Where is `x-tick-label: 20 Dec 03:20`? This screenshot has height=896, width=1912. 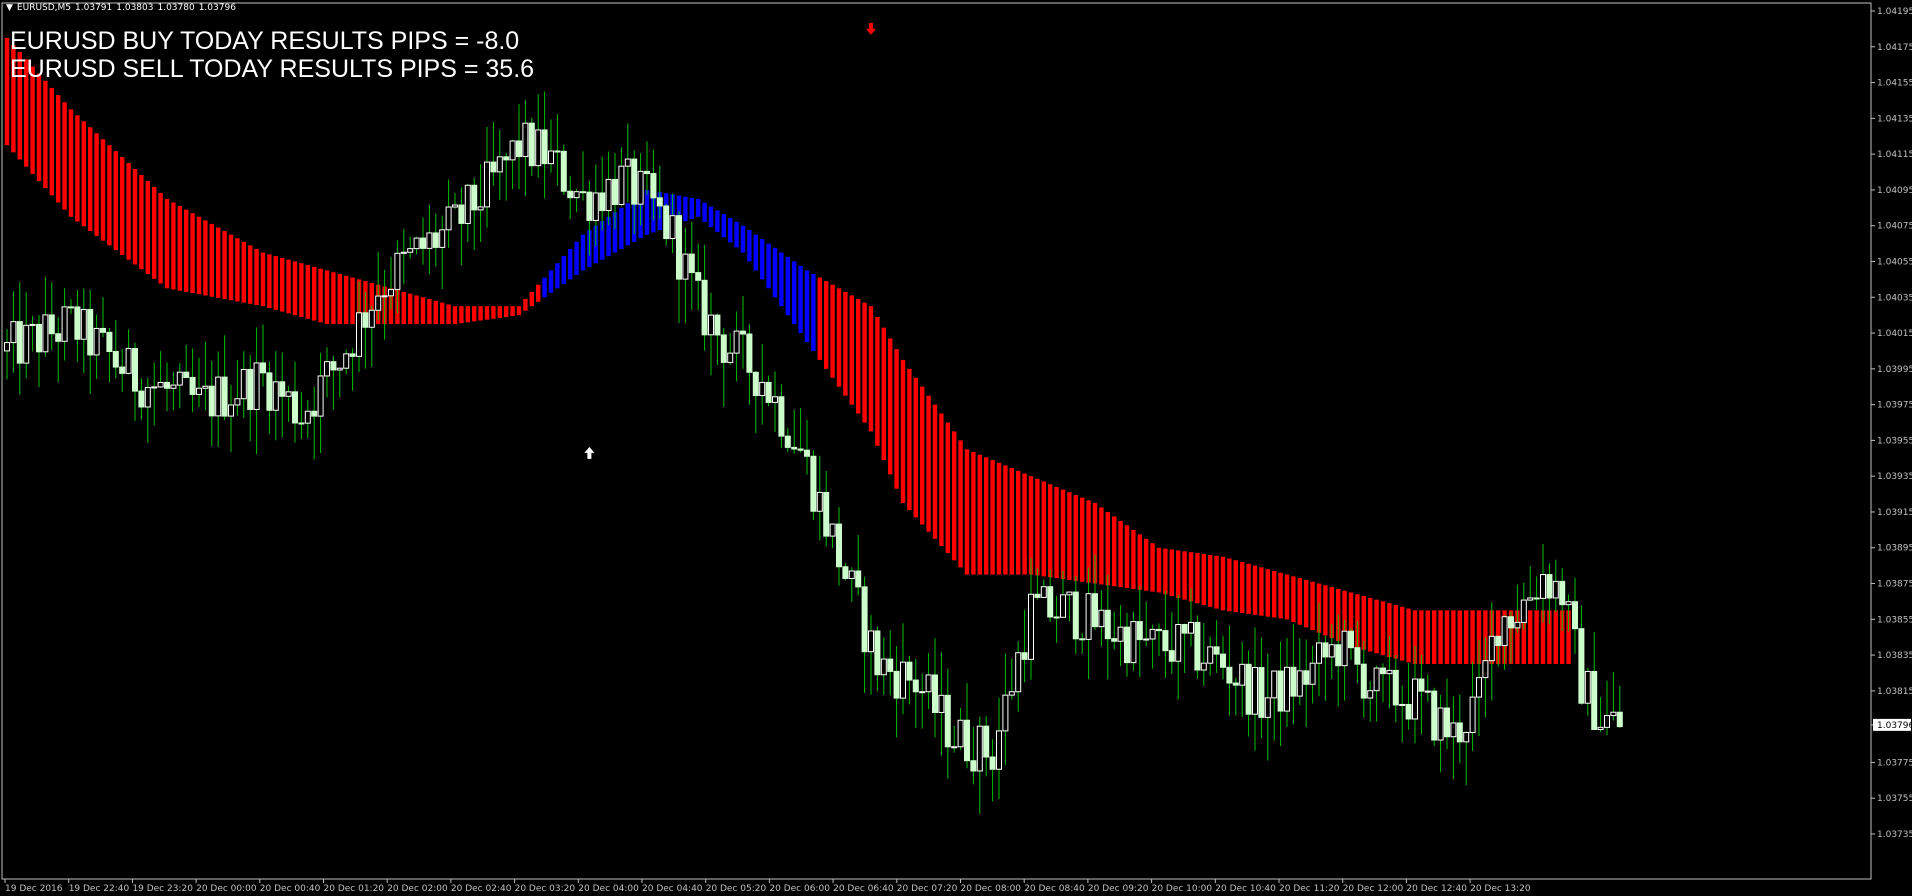 x-tick-label: 20 Dec 03:20 is located at coordinates (545, 889).